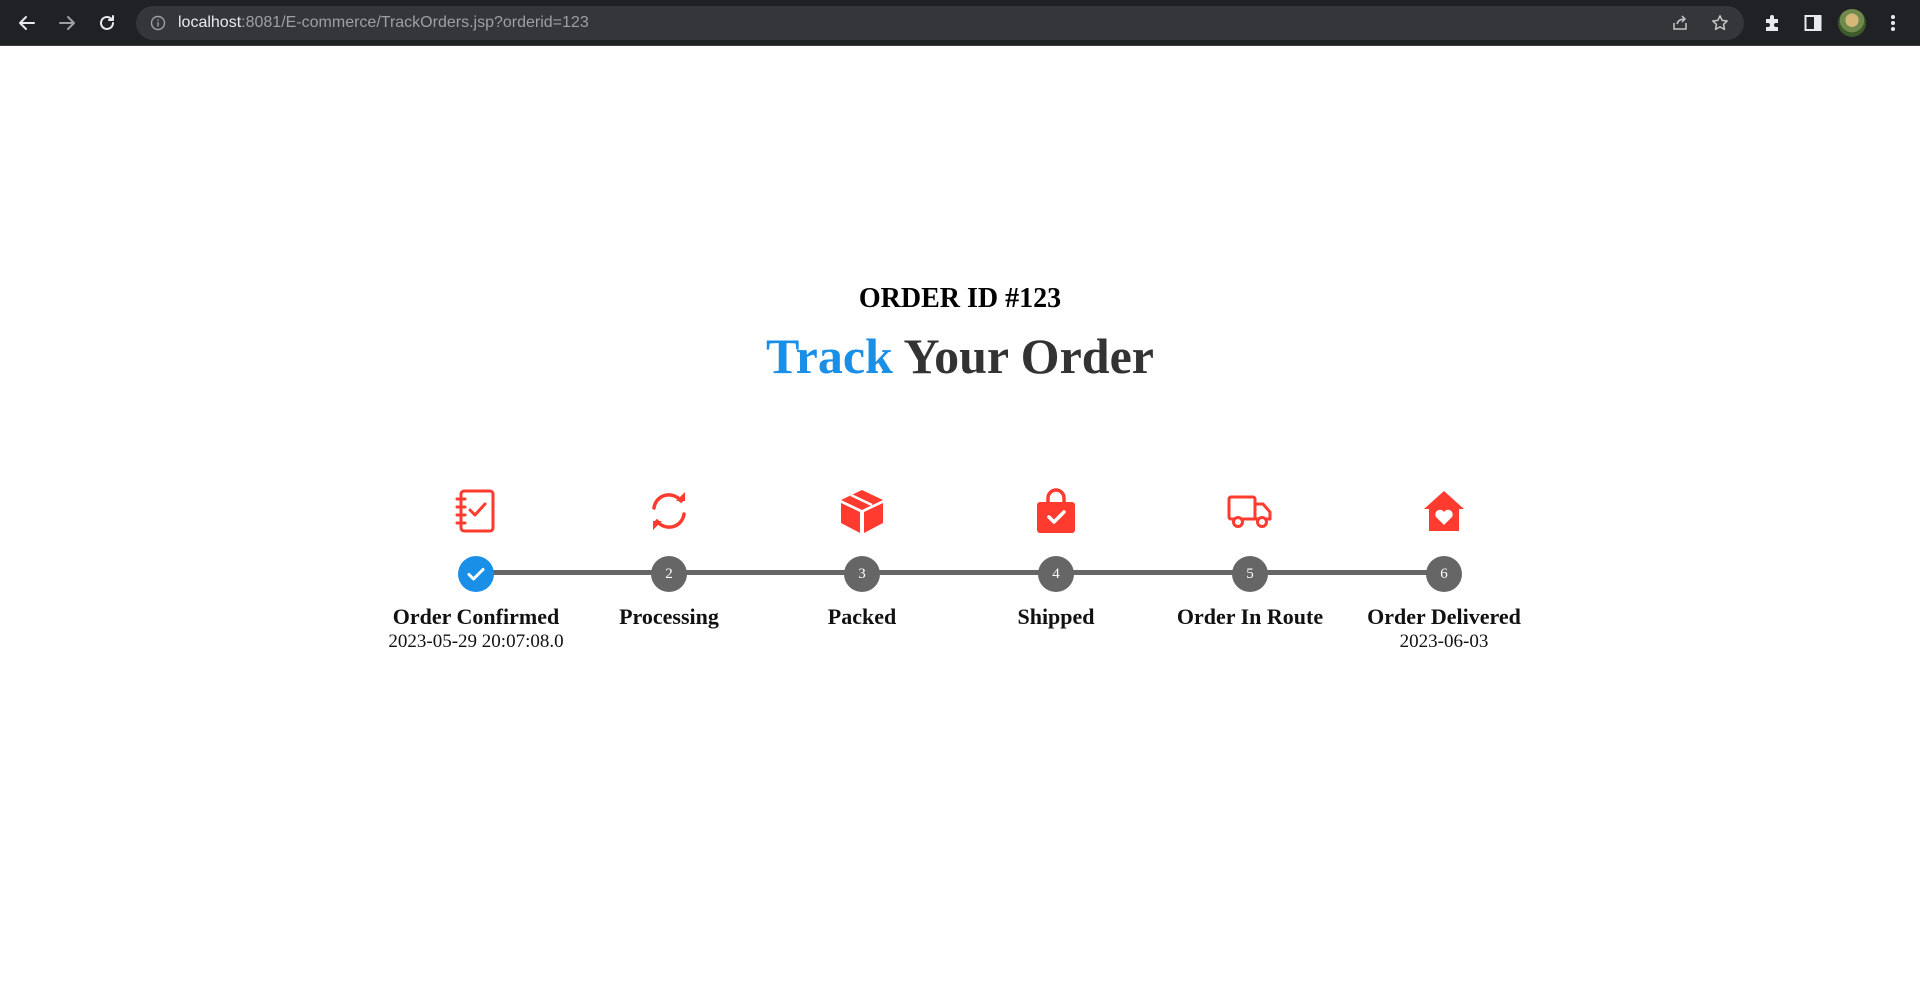 The height and width of the screenshot is (987, 1920). What do you see at coordinates (1056, 574) in the screenshot?
I see `step-marker-number: 4` at bounding box center [1056, 574].